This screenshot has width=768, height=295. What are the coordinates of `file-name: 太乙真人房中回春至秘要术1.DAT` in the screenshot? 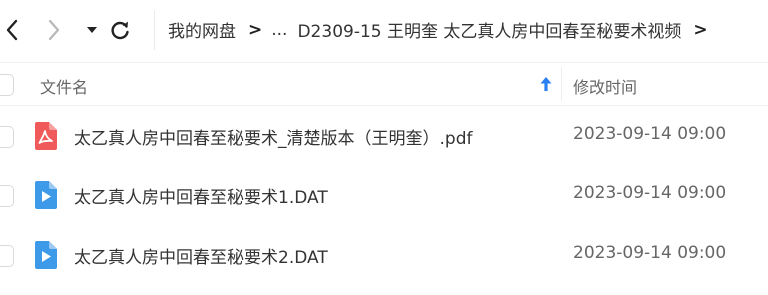 It's located at (201, 195).